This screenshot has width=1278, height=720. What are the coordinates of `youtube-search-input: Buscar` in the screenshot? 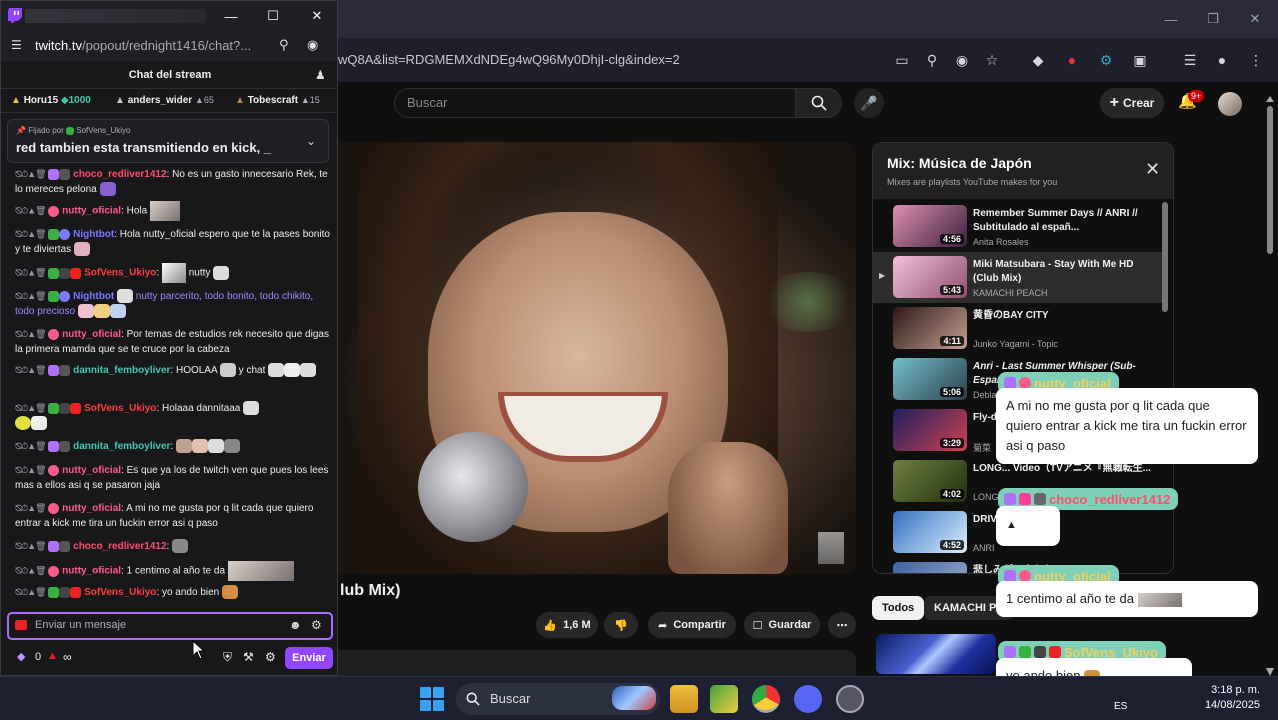 It's located at (595, 103).